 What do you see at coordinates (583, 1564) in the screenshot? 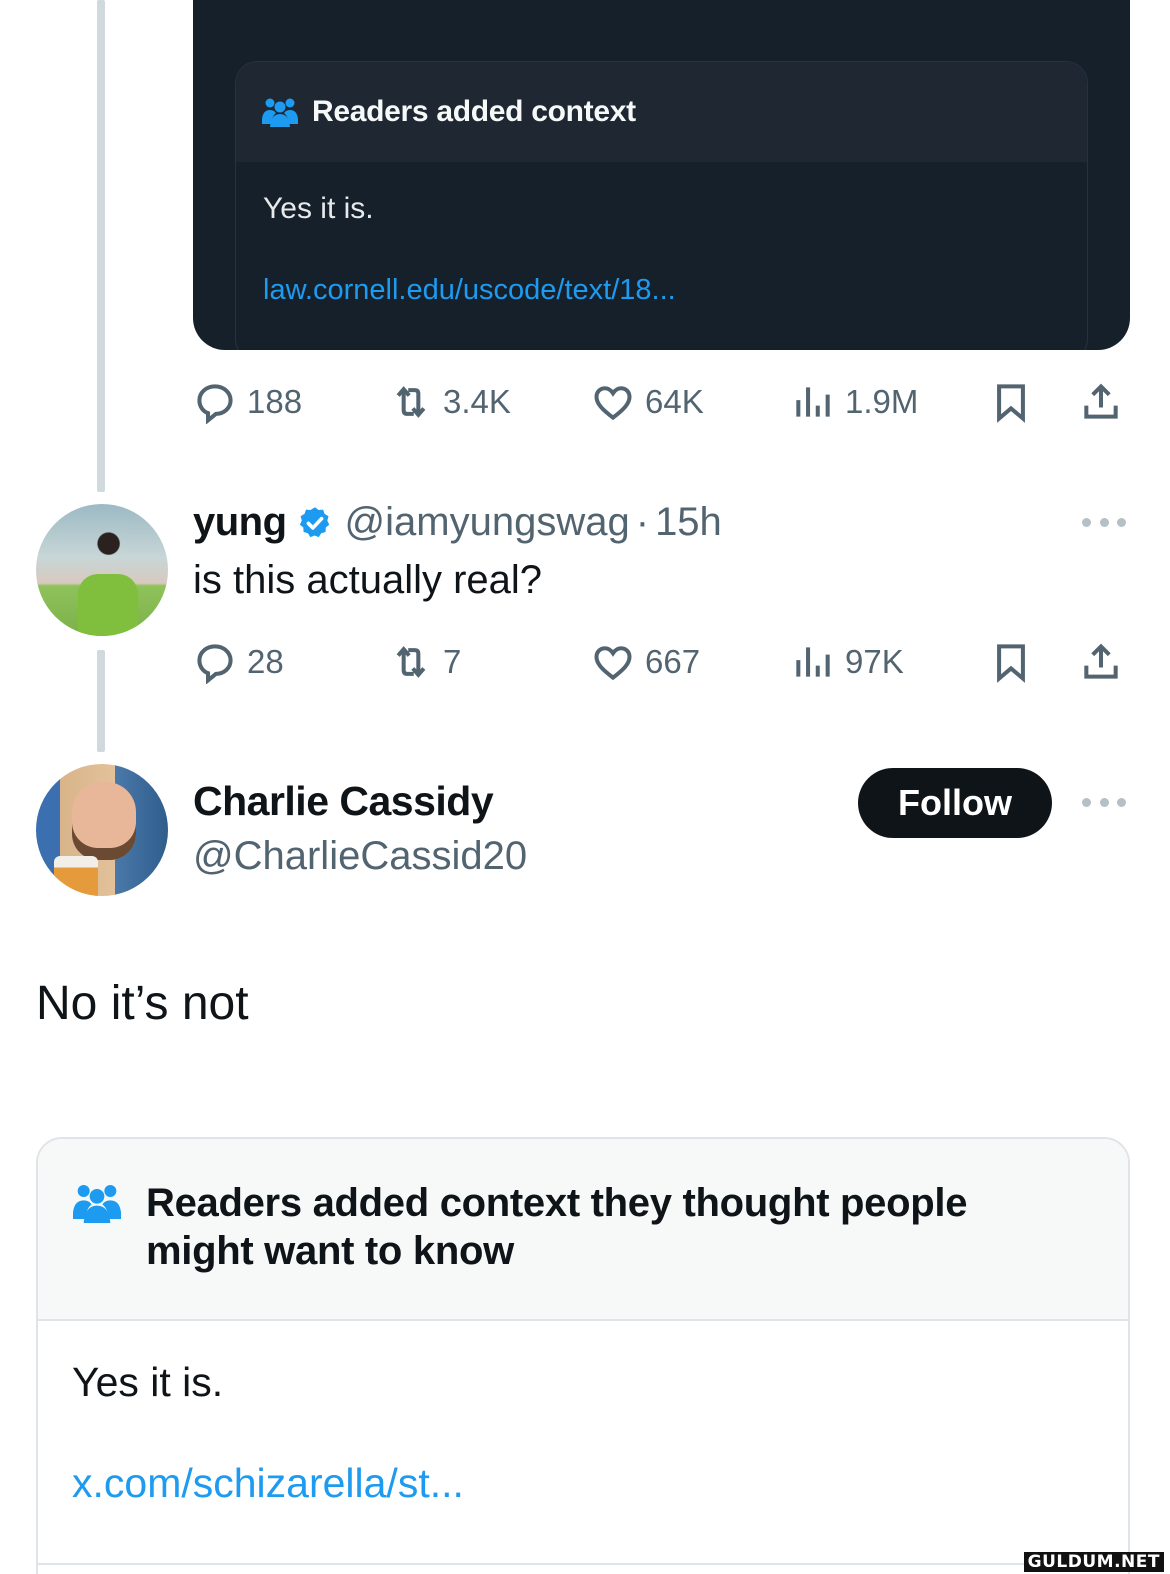
I see `community-note-divider` at bounding box center [583, 1564].